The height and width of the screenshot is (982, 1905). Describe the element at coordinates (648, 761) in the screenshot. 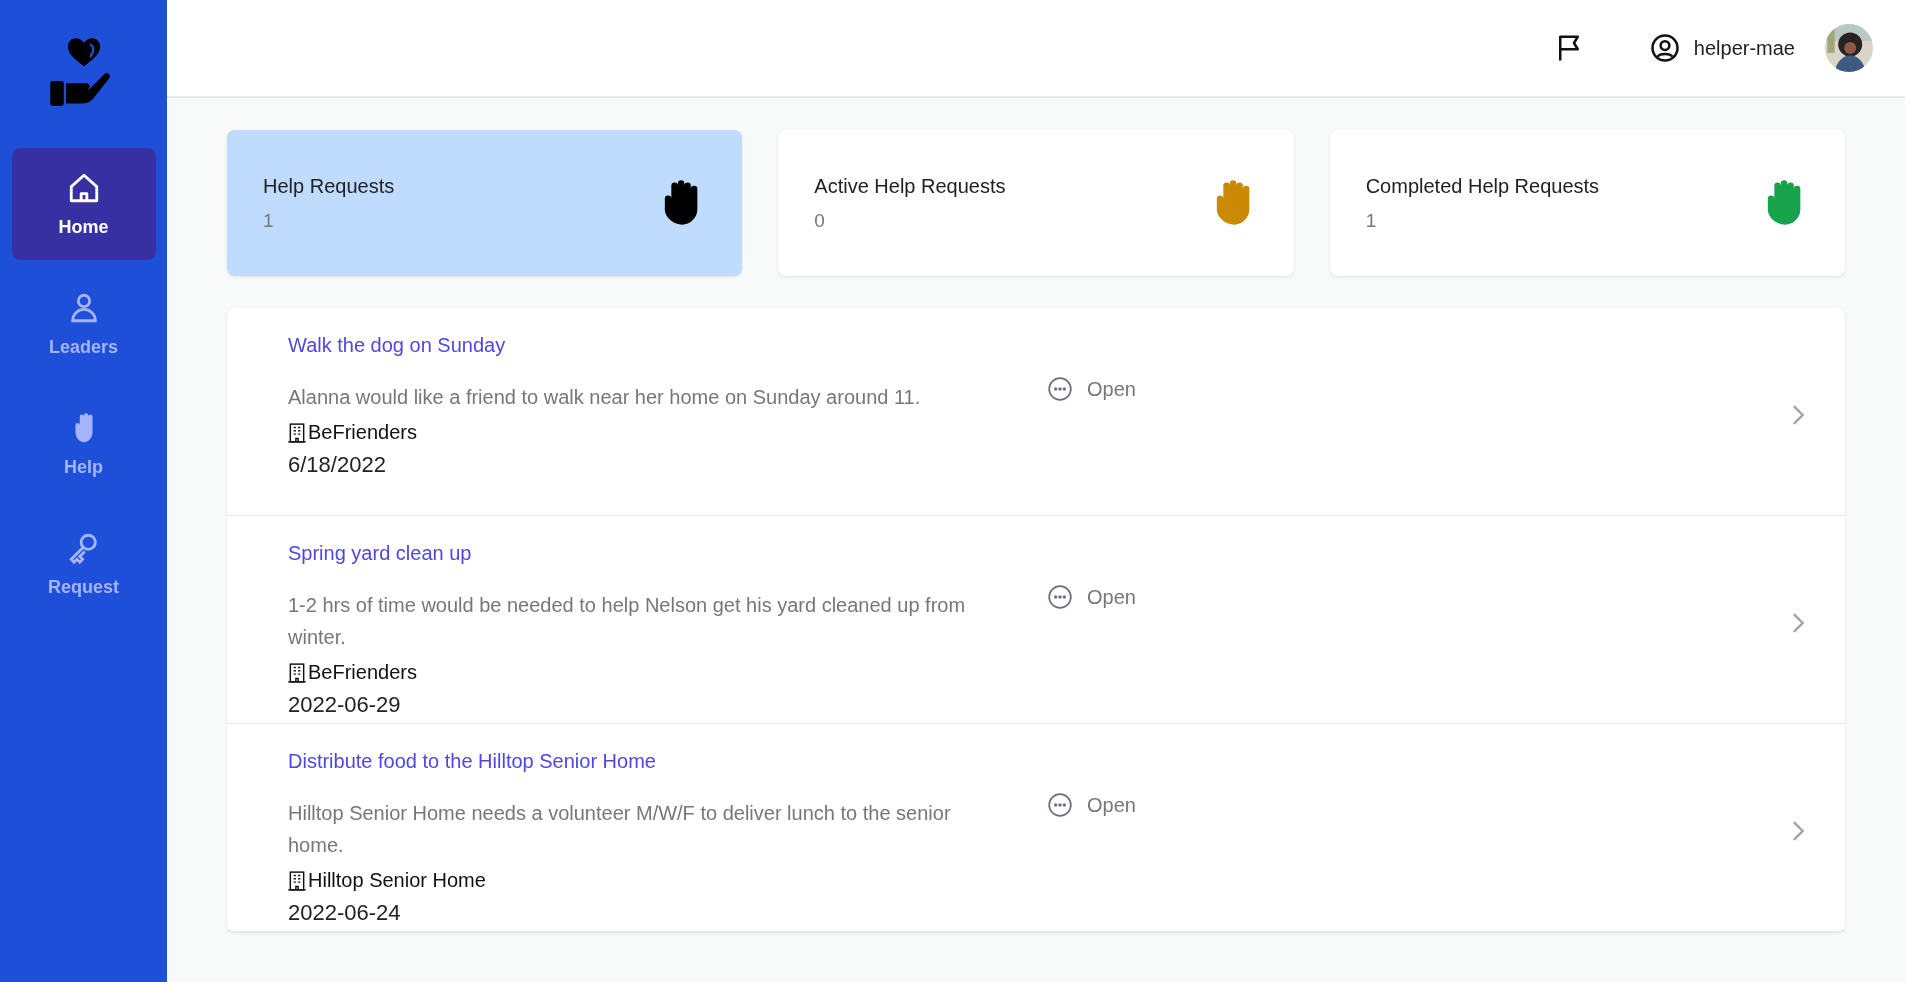

I see `request-title: Distribute food to the Hilltop Senior Home` at that location.